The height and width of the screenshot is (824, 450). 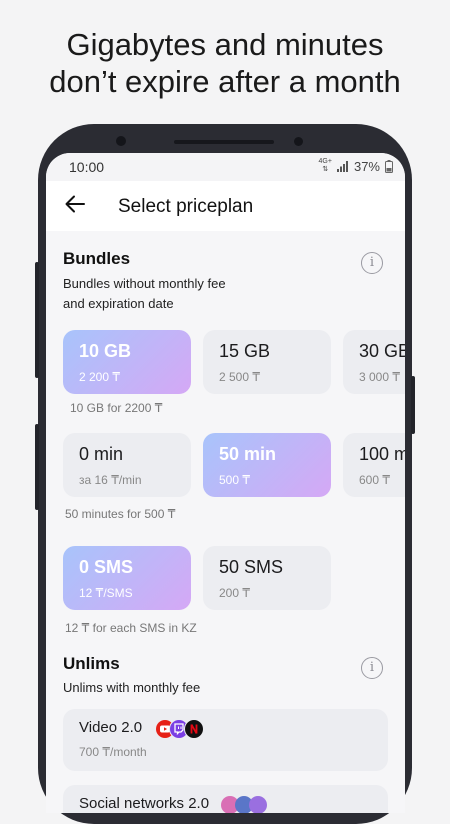 What do you see at coordinates (87, 167) in the screenshot?
I see `status-time: 10:00` at bounding box center [87, 167].